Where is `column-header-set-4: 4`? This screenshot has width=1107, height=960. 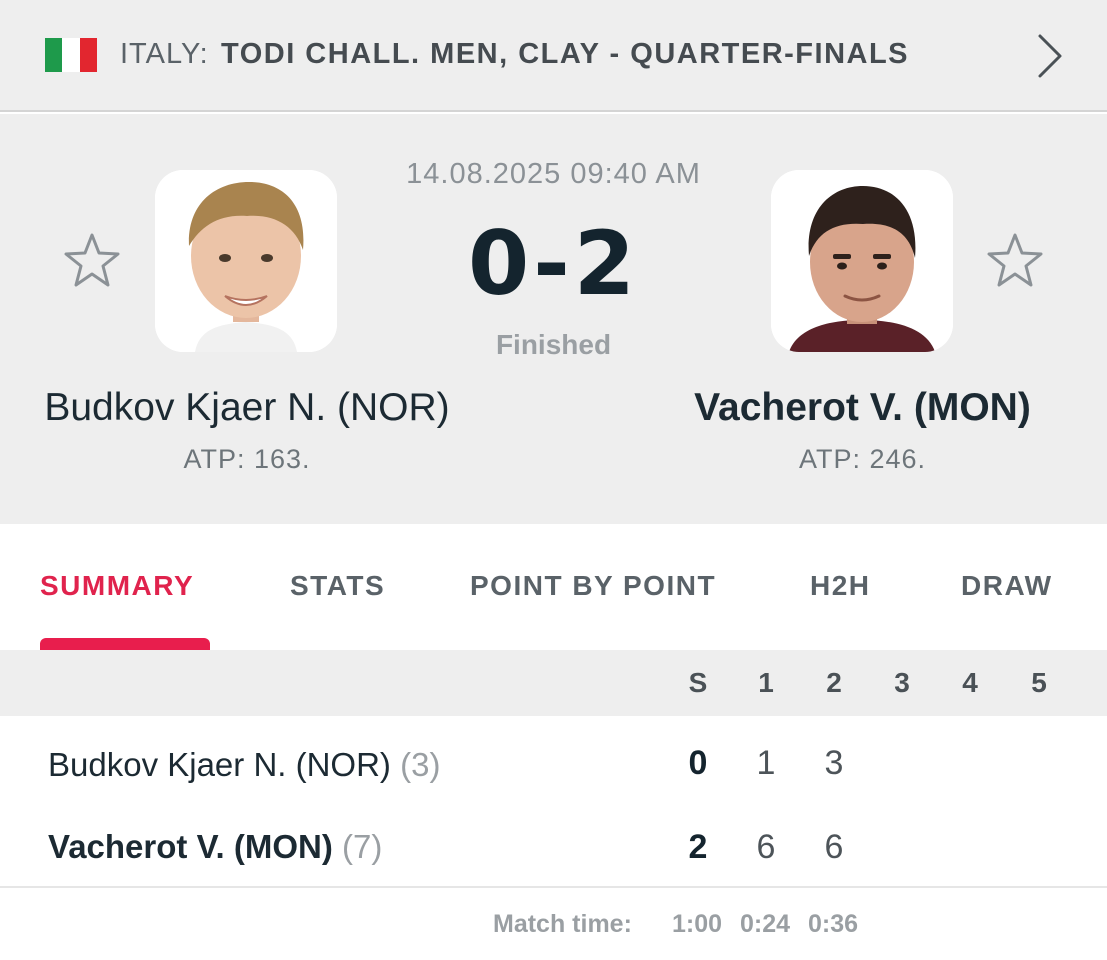
column-header-set-4: 4 is located at coordinates (970, 682).